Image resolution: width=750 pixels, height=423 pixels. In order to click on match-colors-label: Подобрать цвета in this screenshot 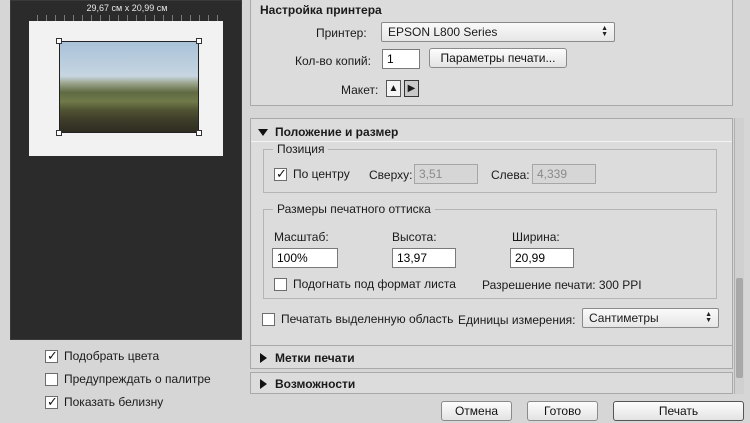, I will do `click(112, 356)`.